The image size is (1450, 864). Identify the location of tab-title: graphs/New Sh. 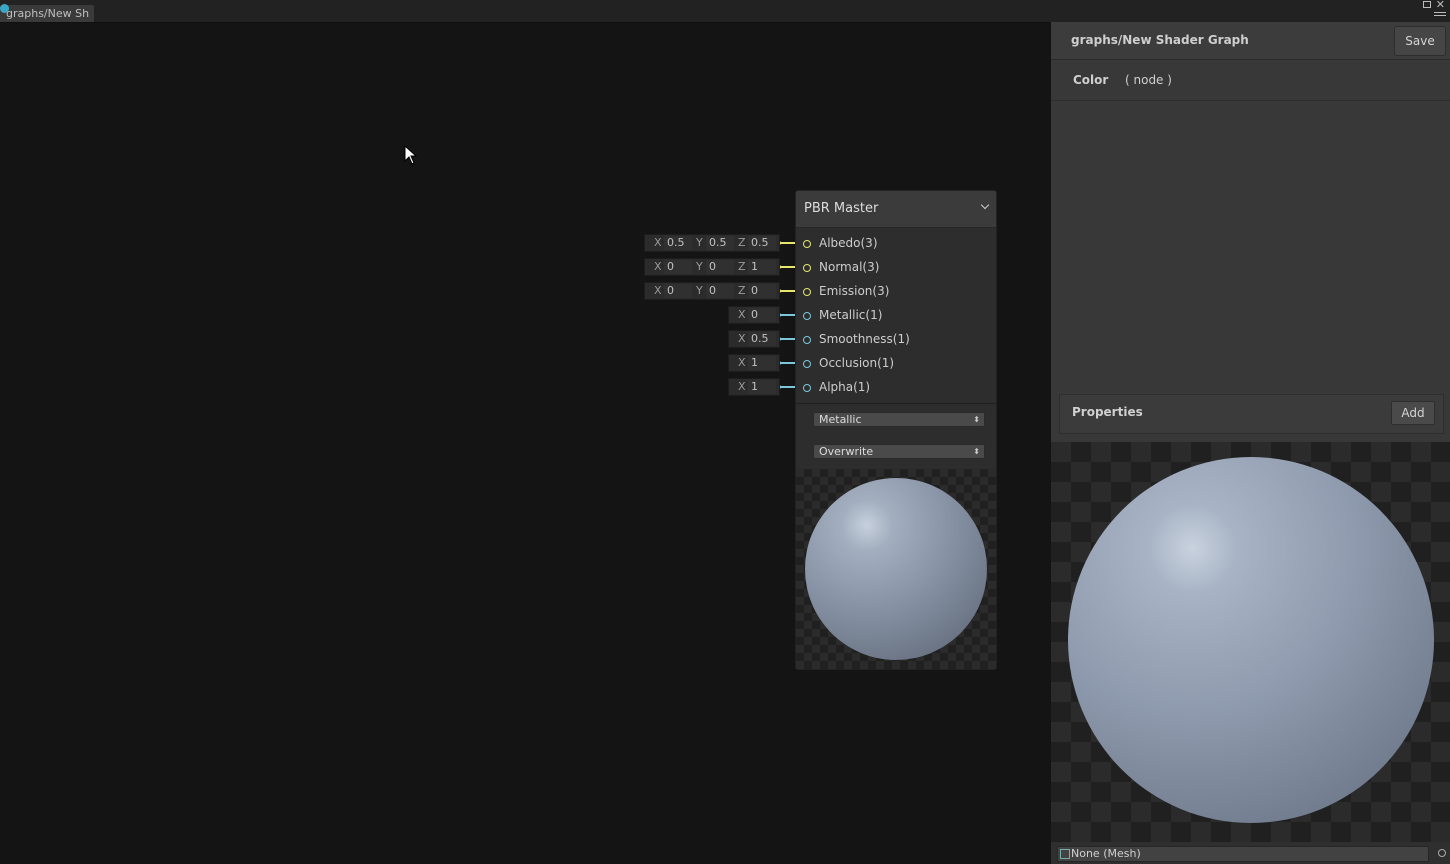
(48, 13).